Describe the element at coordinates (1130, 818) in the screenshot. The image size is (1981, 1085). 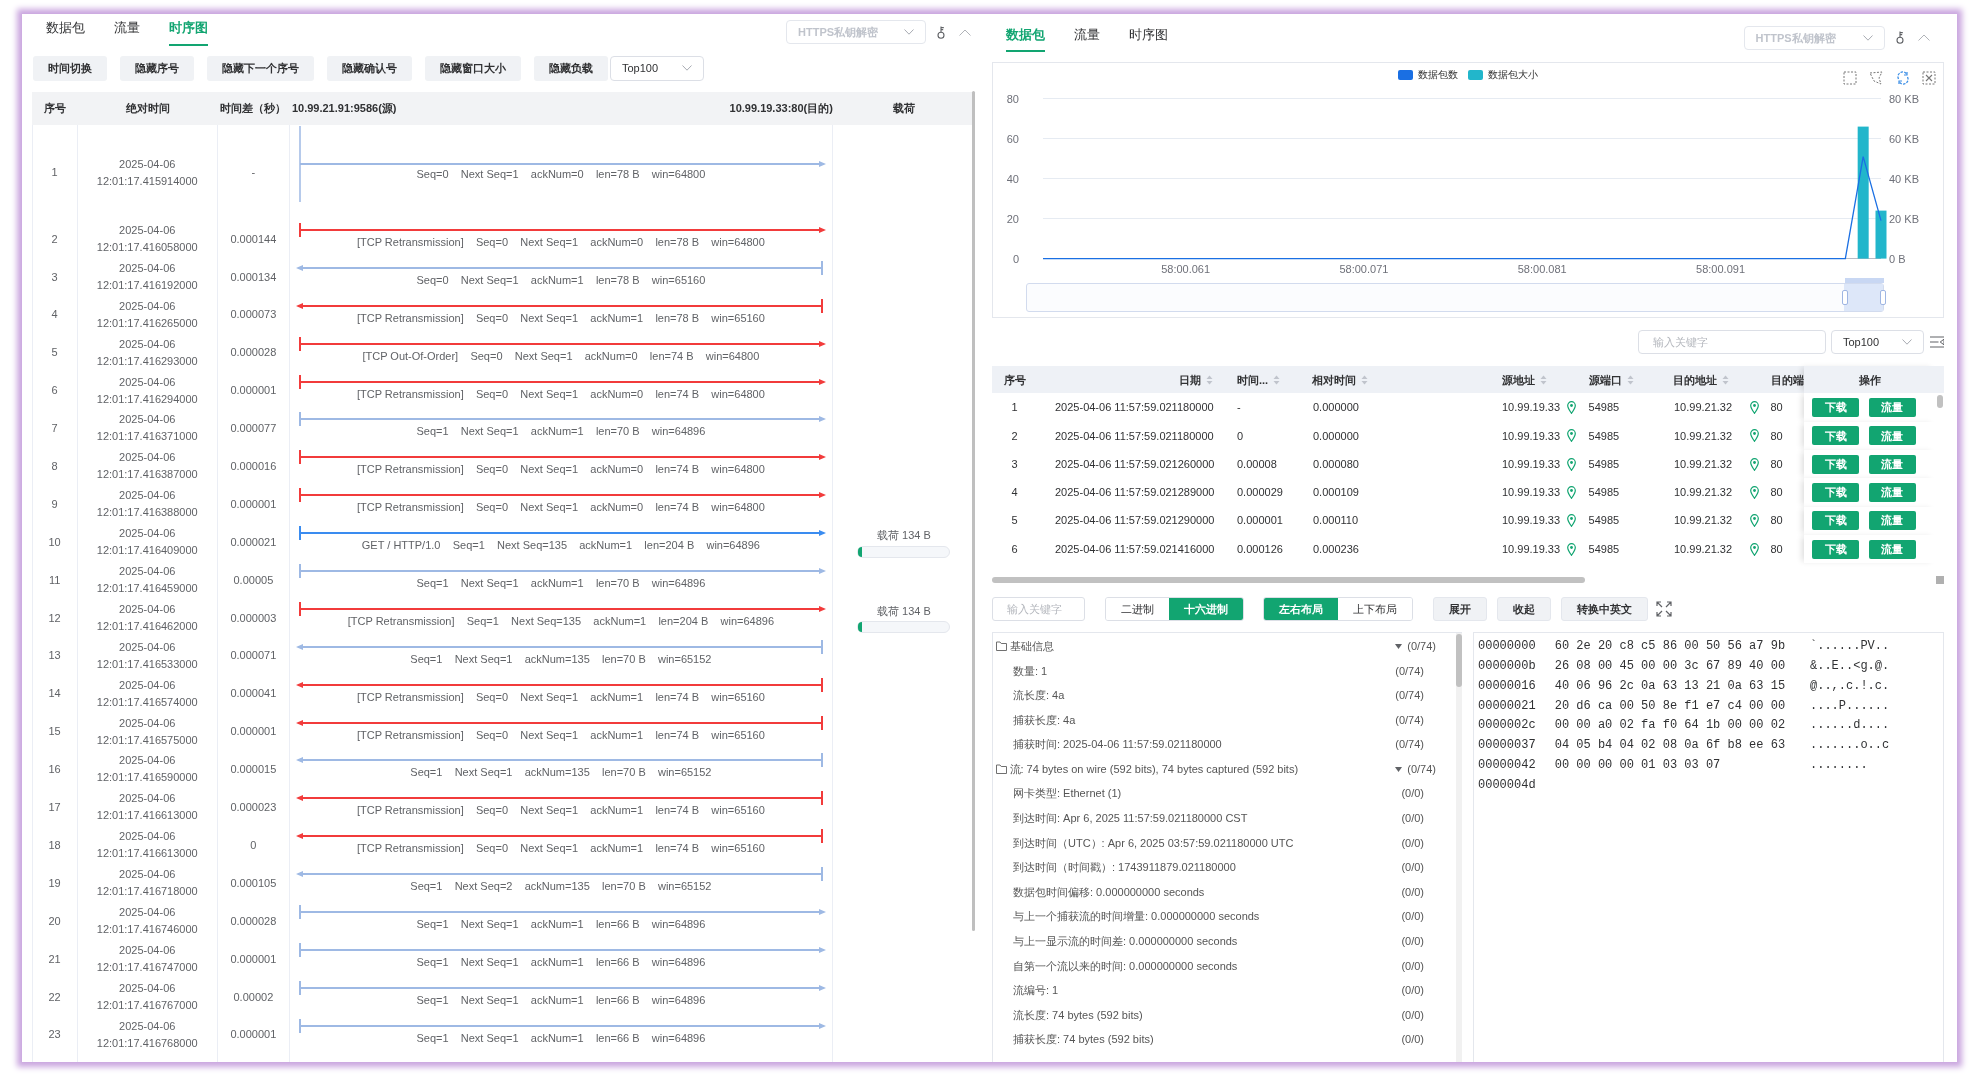
I see `tree-item: 到达时间: Apr 6, 2025 11:57:59.021180000 CST` at that location.